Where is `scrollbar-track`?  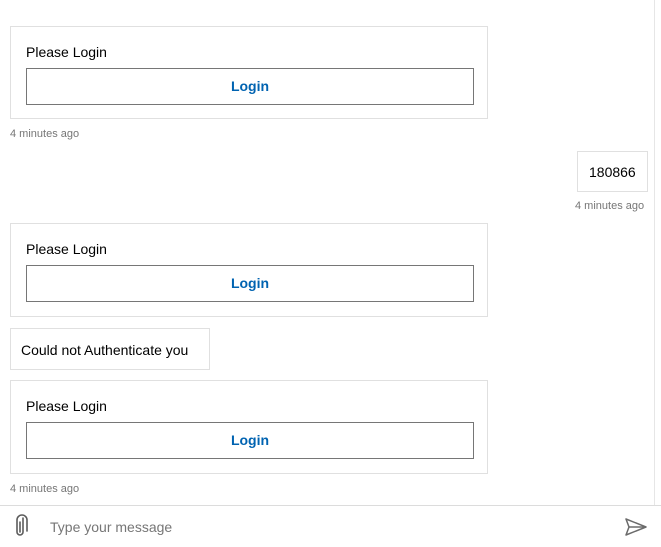
scrollbar-track is located at coordinates (657, 252).